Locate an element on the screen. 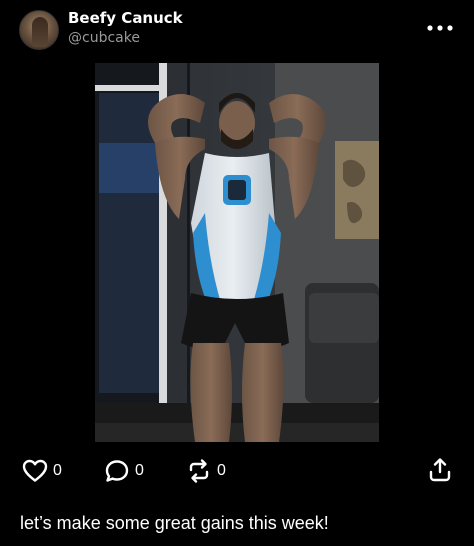 This screenshot has width=474, height=546. ellipsis-icon is located at coordinates (440, 28).